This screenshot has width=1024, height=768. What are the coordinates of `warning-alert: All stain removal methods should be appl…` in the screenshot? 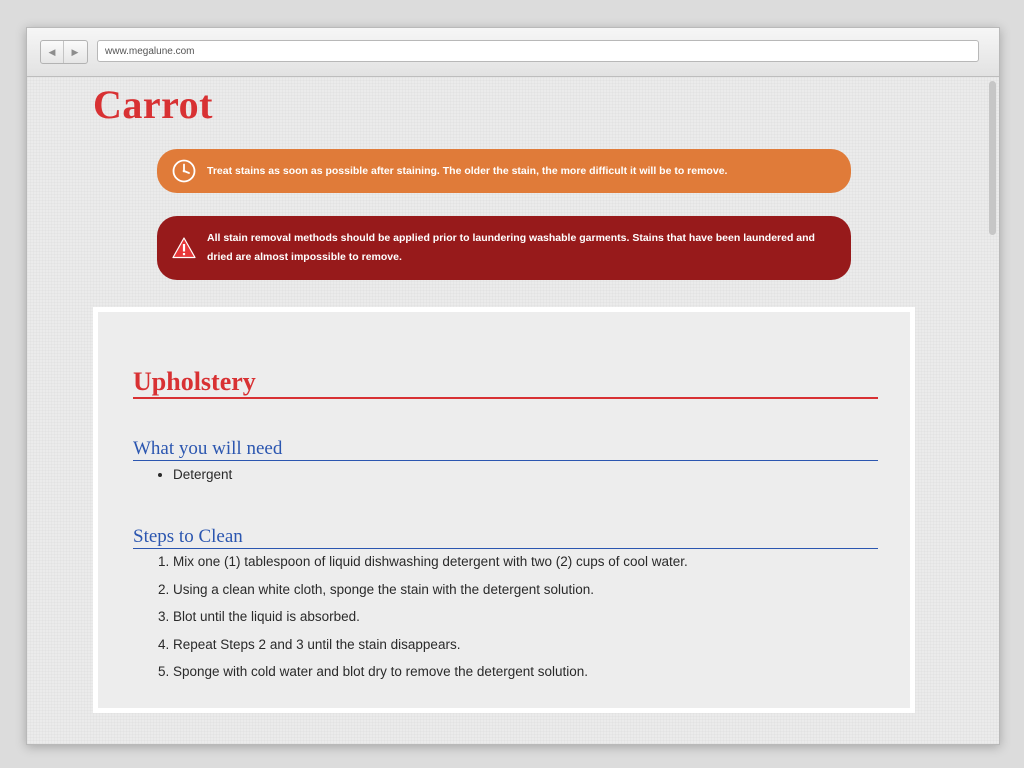 It's located at (504, 248).